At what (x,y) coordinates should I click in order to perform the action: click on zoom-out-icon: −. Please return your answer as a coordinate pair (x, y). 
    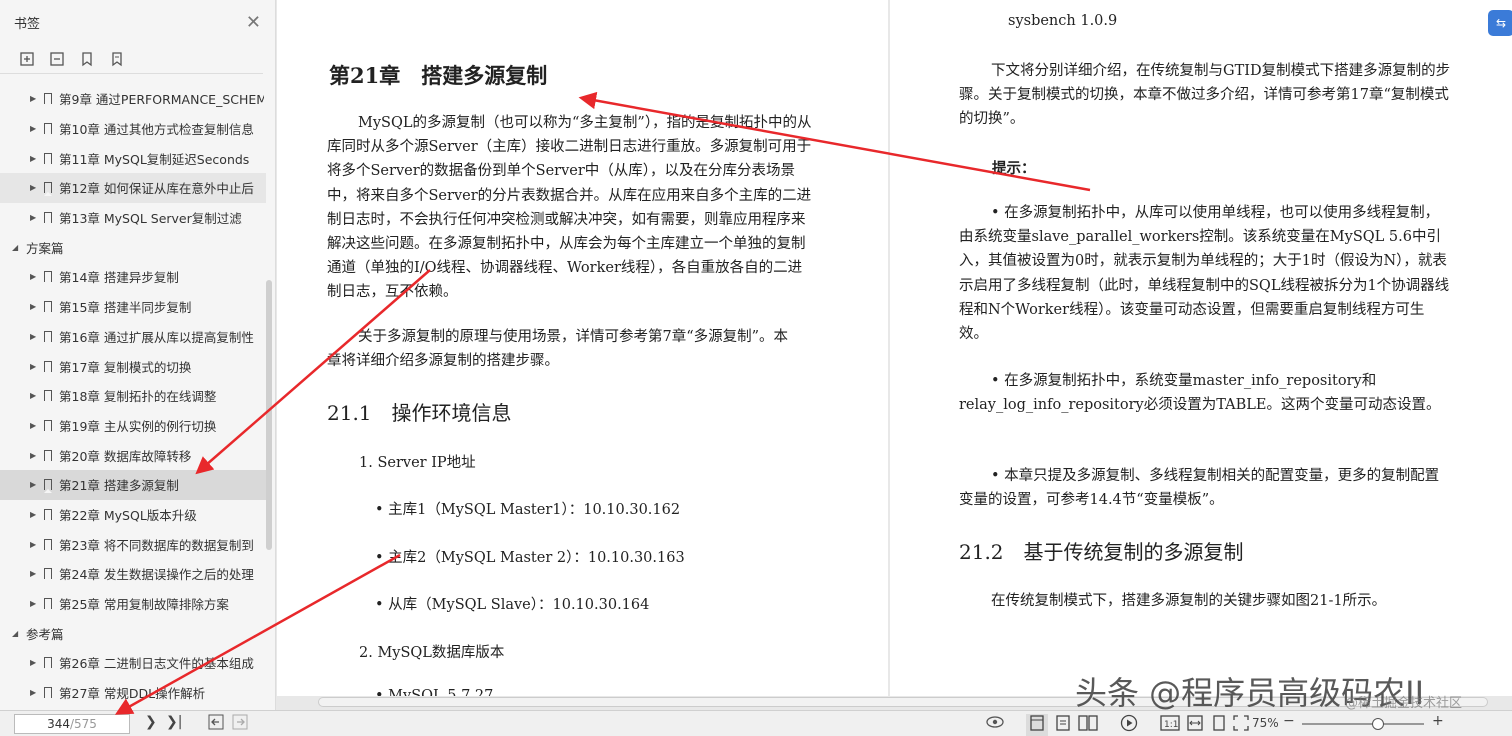
    Looking at the image, I should click on (1289, 721).